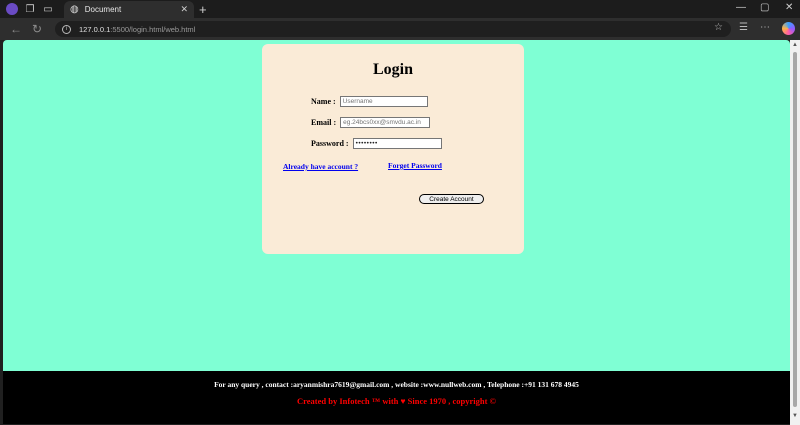 The height and width of the screenshot is (425, 800). I want to click on more-menu-icon: ⋯, so click(765, 27).